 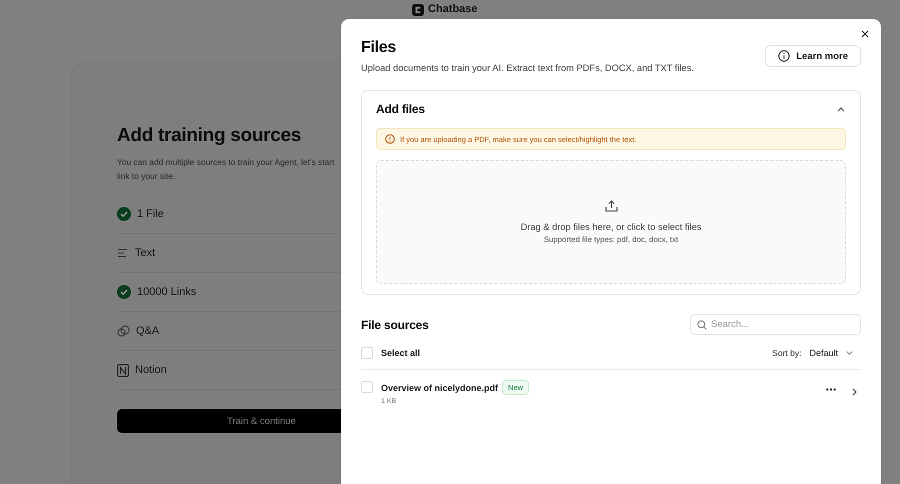 I want to click on notion-icon, so click(x=123, y=370).